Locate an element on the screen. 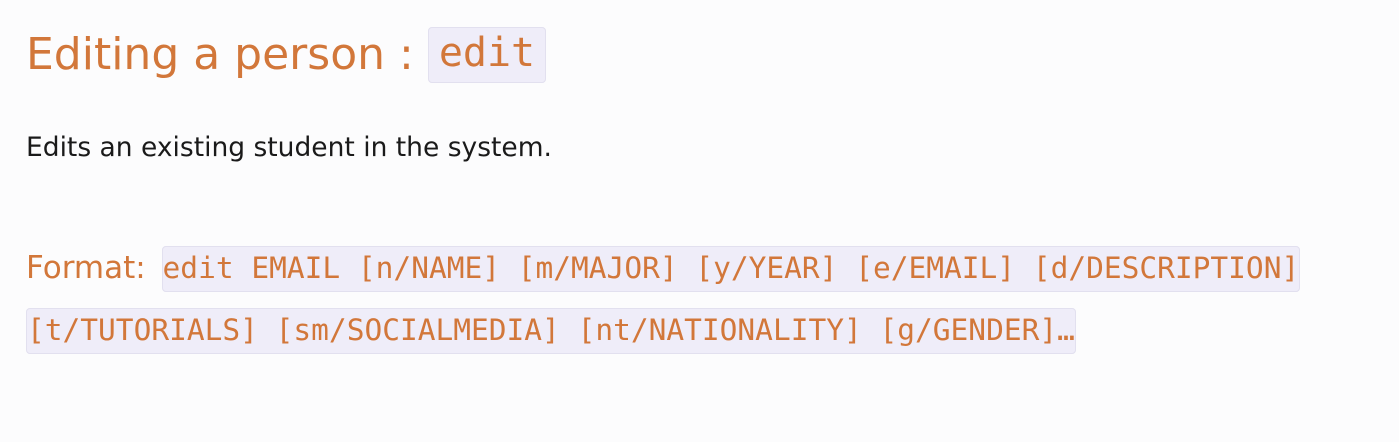 This screenshot has width=1399, height=442. section-heading-text: Editing a person : is located at coordinates (227, 54).